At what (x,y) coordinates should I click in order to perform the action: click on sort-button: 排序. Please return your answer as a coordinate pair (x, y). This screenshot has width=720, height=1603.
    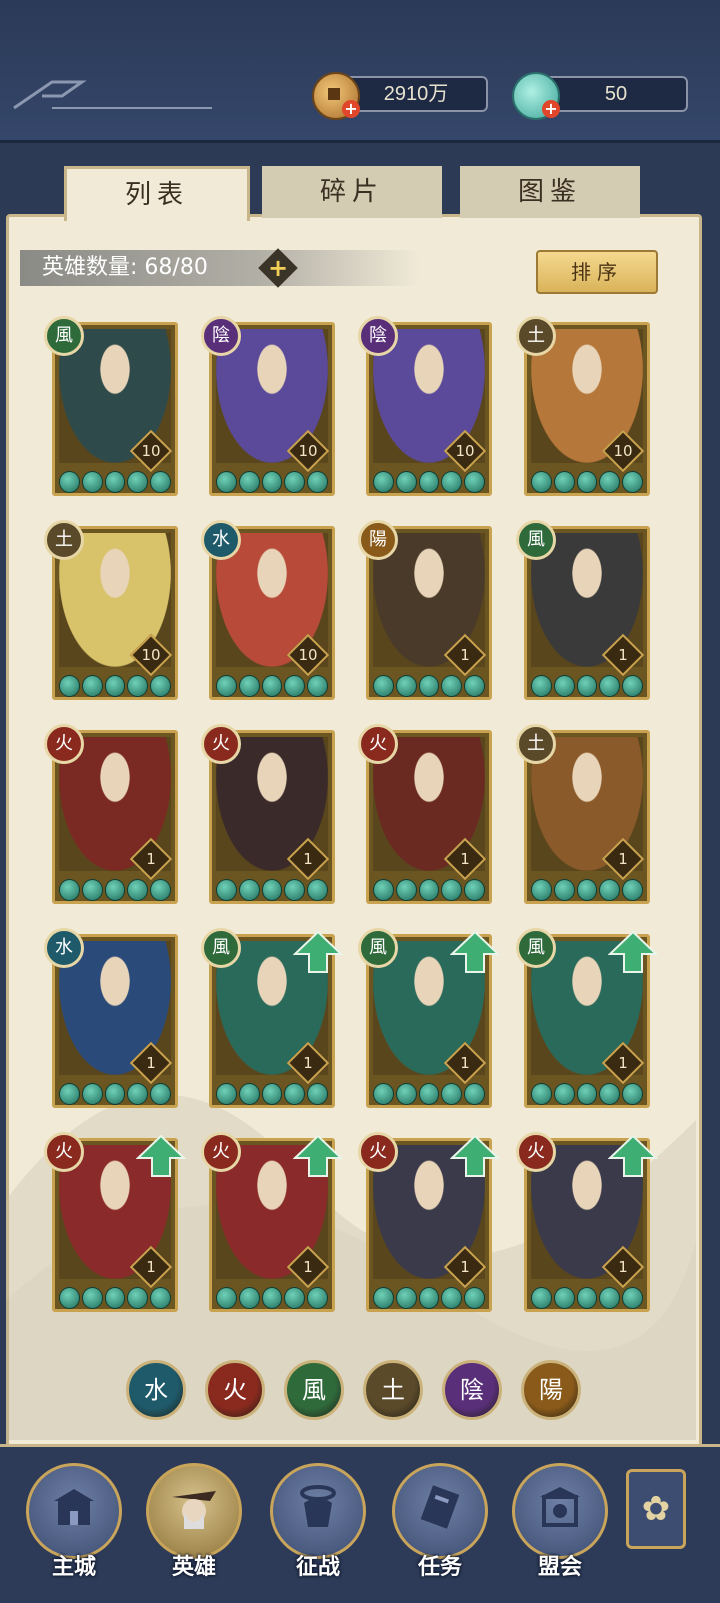
    Looking at the image, I should click on (597, 272).